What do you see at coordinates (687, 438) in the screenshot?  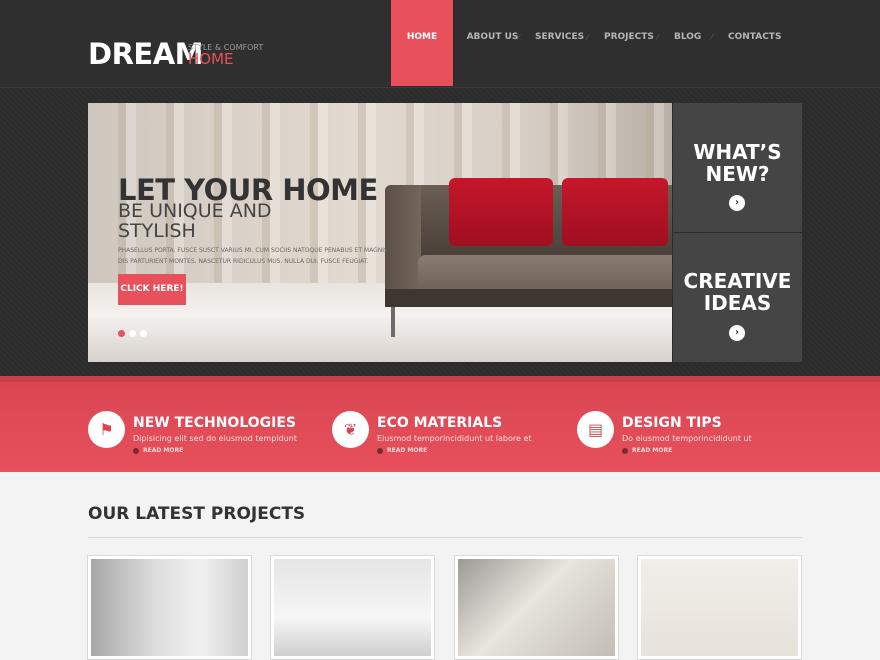 I see `feature-text: Do eiusmod temporincididunt ut` at bounding box center [687, 438].